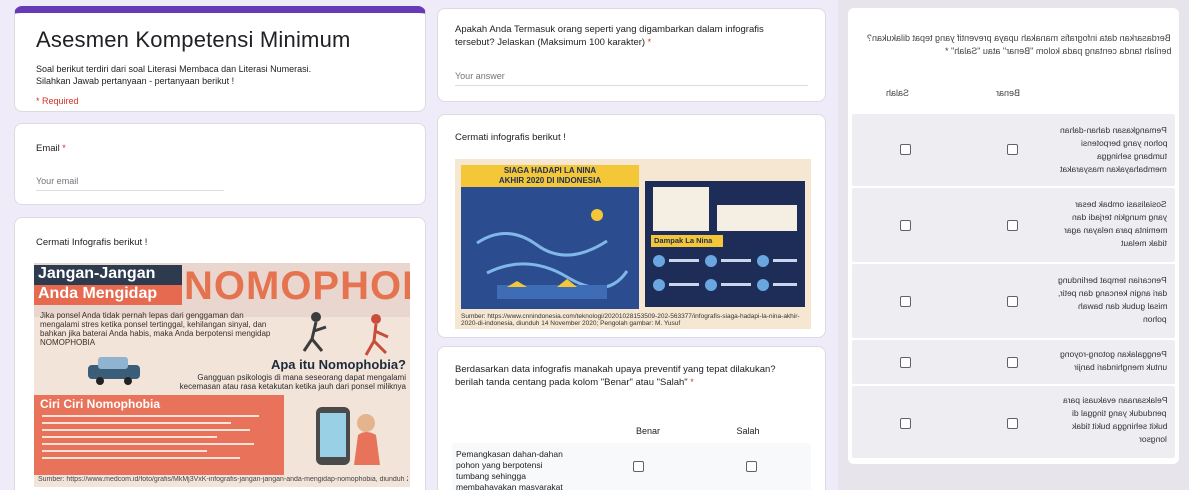 The image size is (1189, 490). I want to click on grid-row-1-salah-checkbox, so click(751, 466).